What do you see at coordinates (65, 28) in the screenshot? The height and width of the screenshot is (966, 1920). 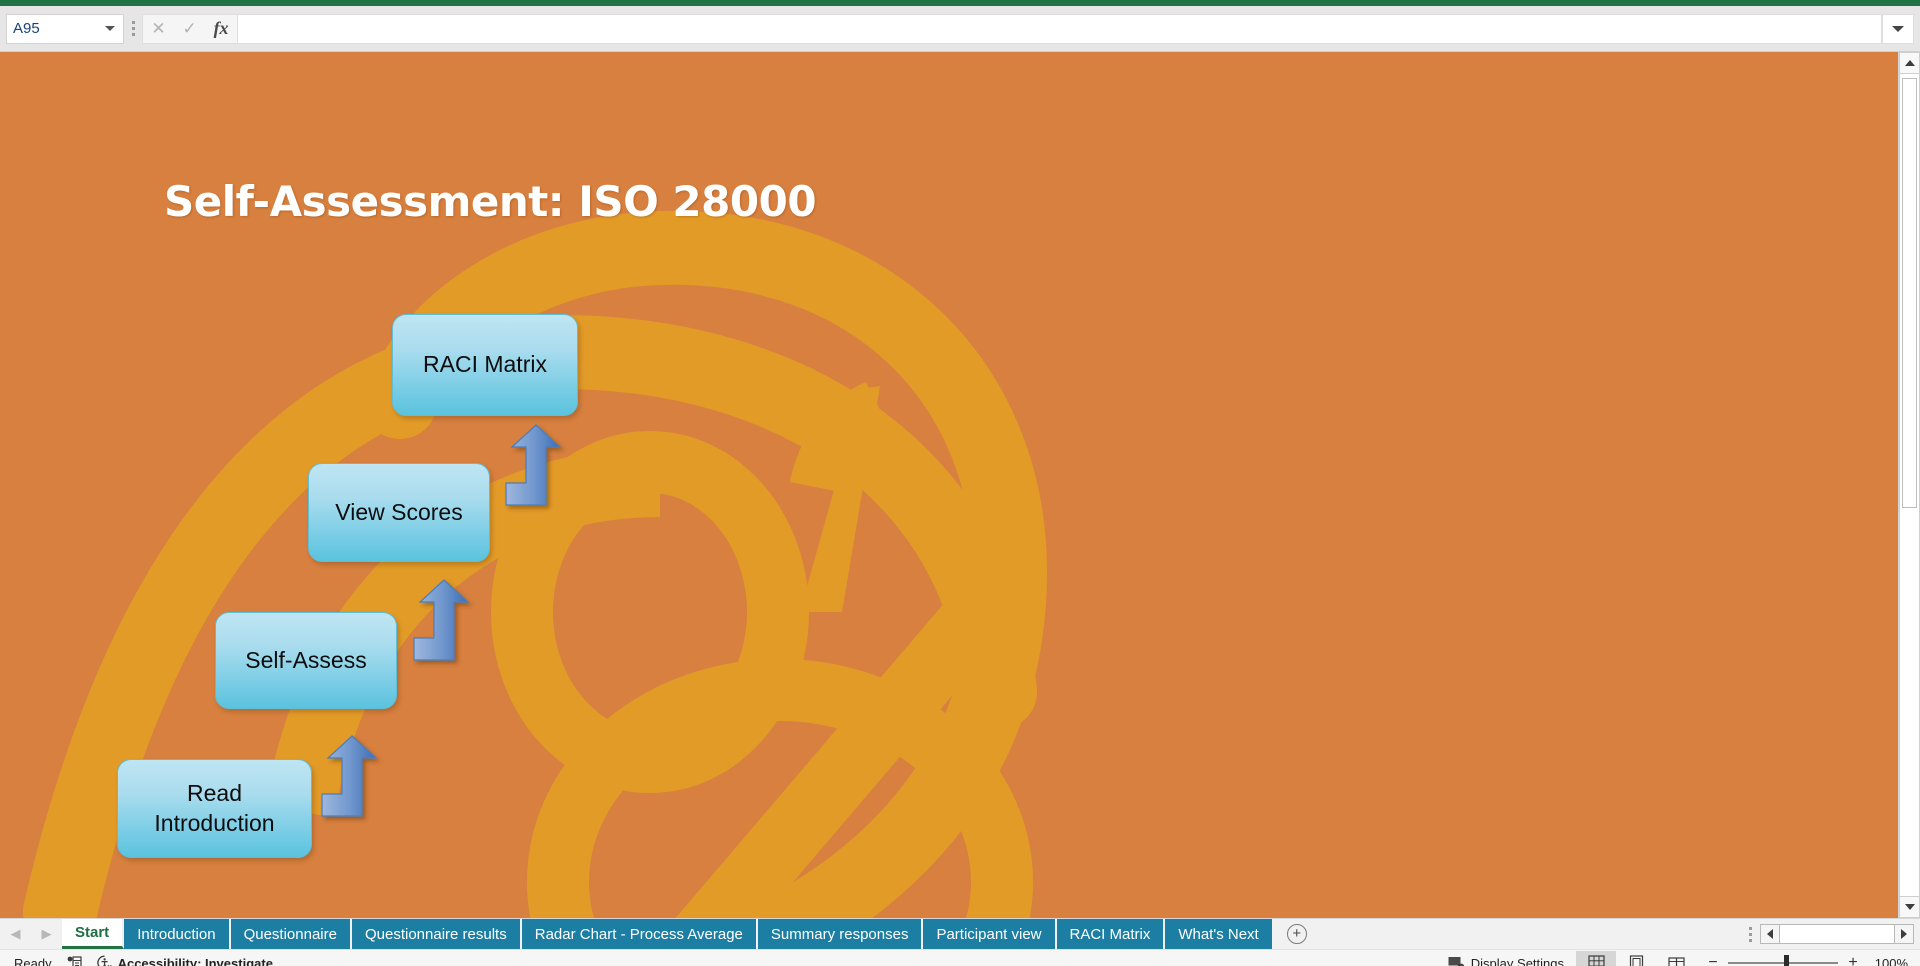 I see `name-box: A95` at bounding box center [65, 28].